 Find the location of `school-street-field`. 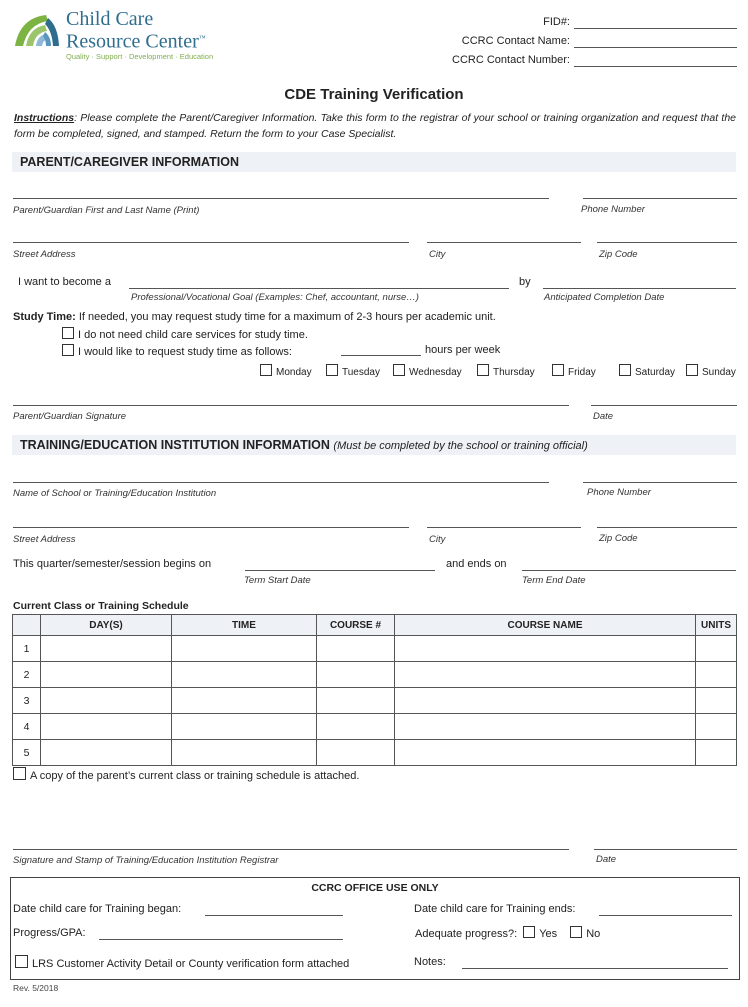

school-street-field is located at coordinates (211, 527).